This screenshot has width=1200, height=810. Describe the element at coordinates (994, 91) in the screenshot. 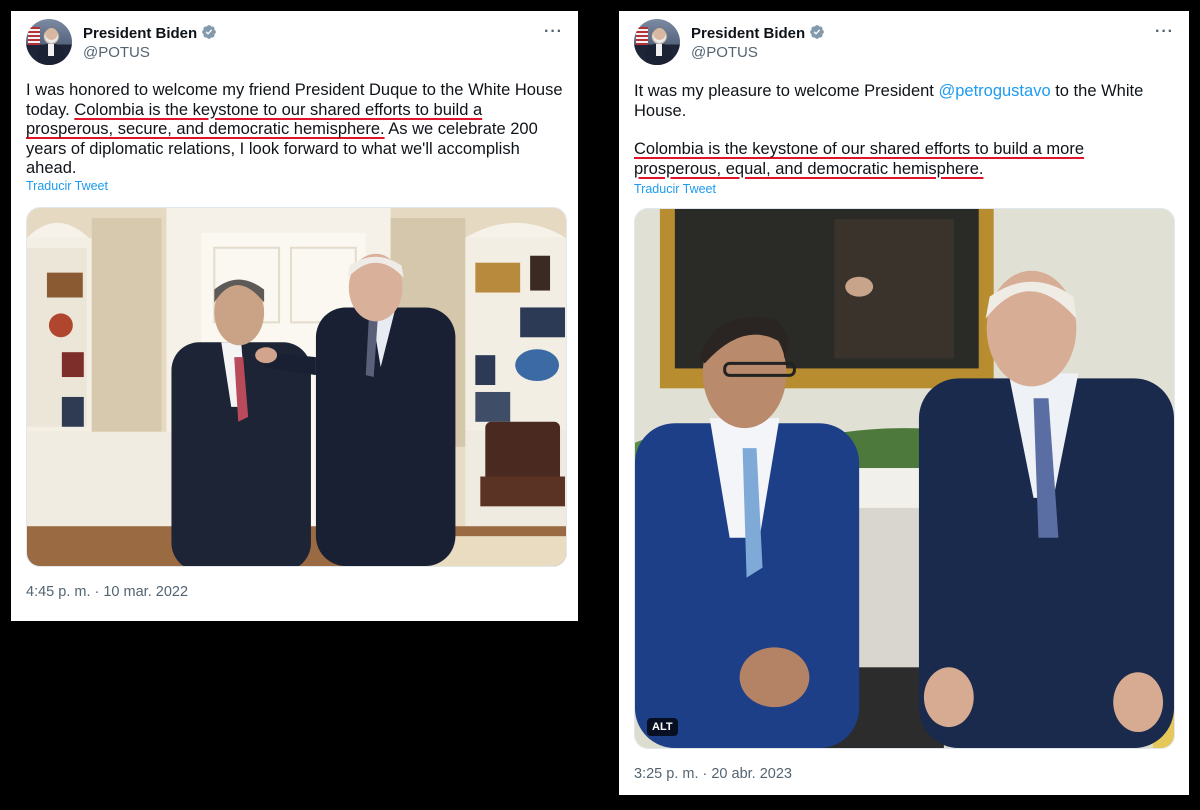

I see `mention-link: @petrogustavo` at that location.